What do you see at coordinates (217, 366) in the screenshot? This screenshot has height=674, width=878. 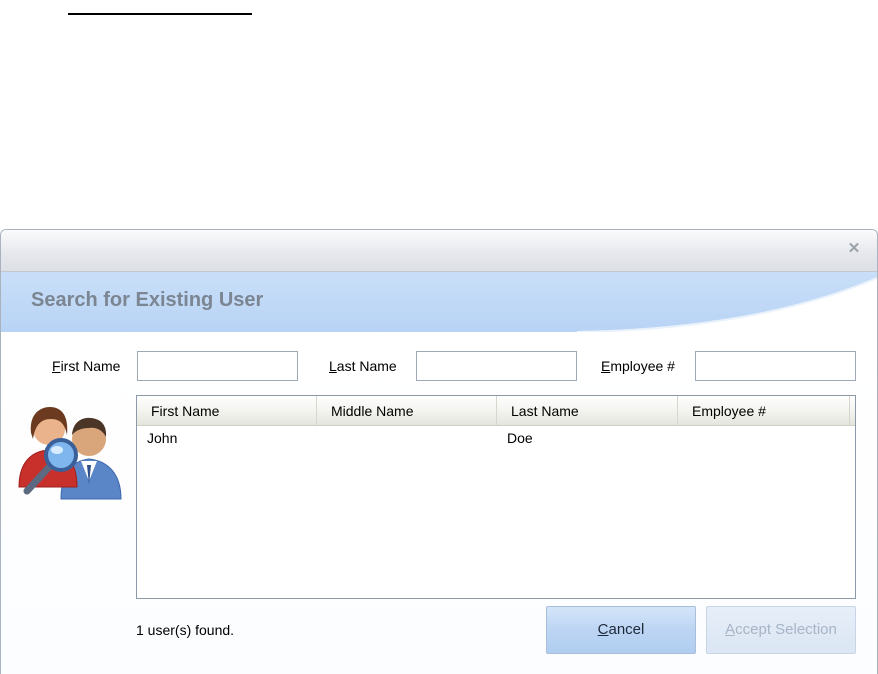 I see `first-name-input` at bounding box center [217, 366].